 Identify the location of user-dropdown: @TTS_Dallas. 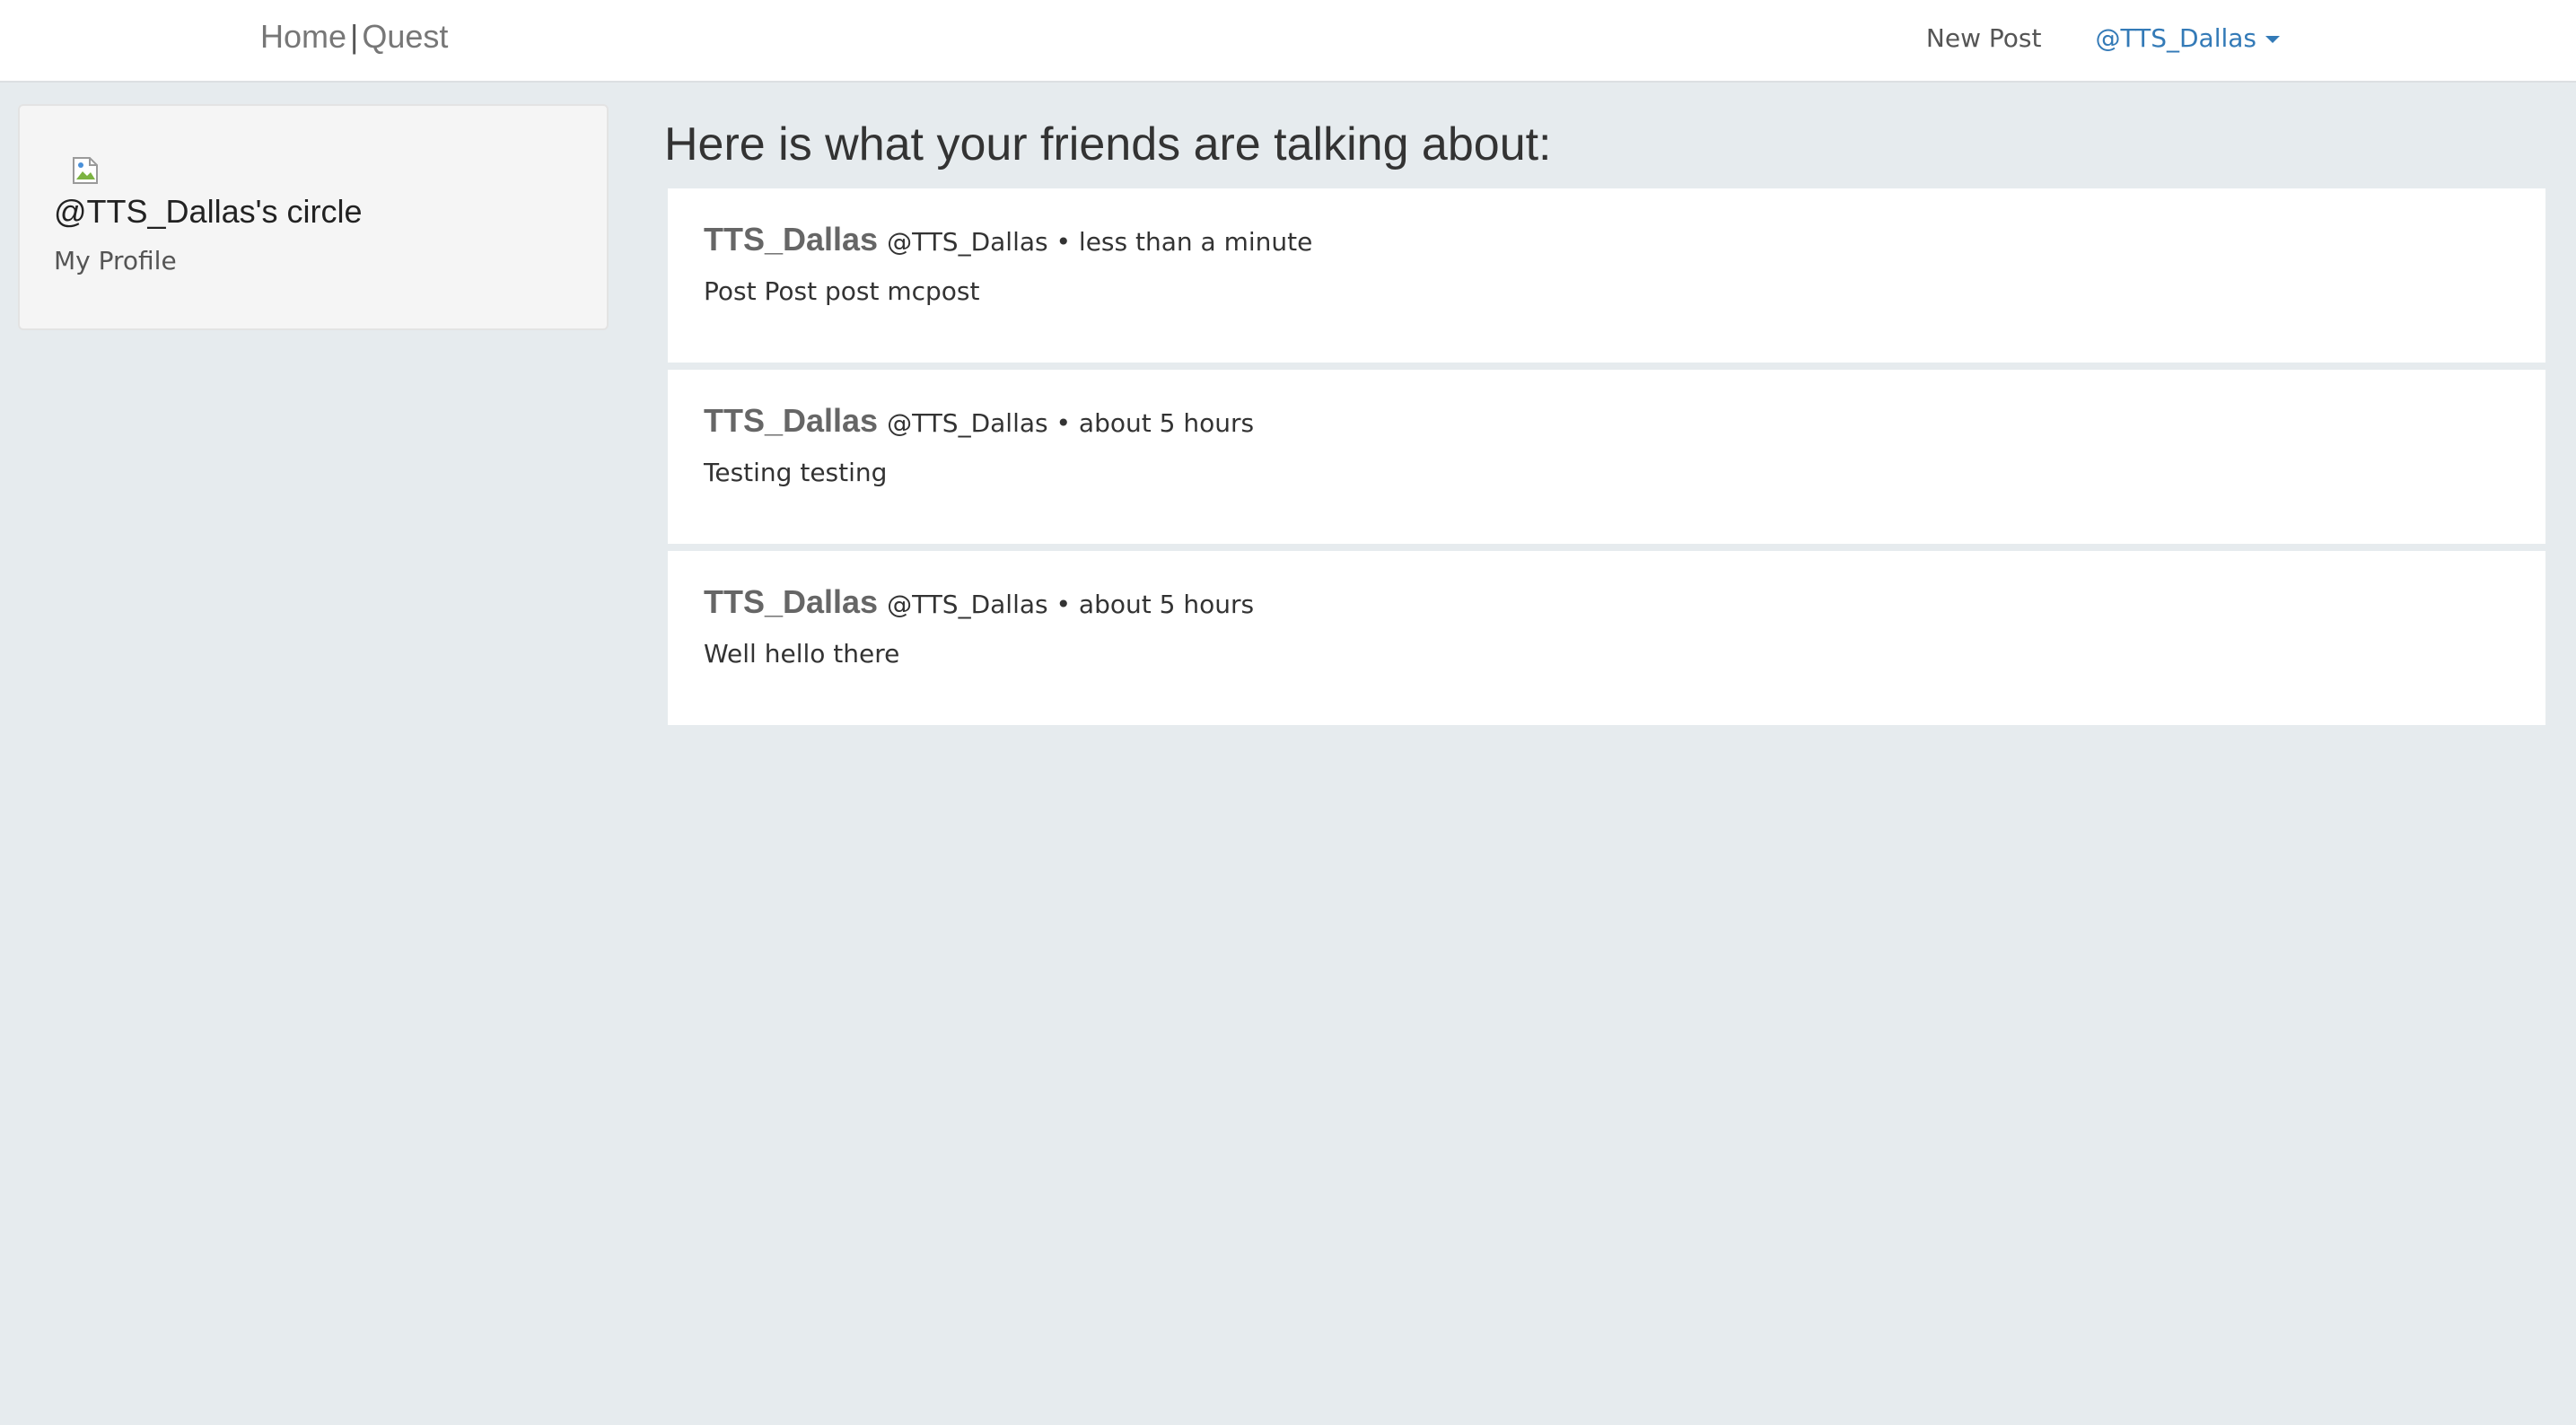
(2187, 38).